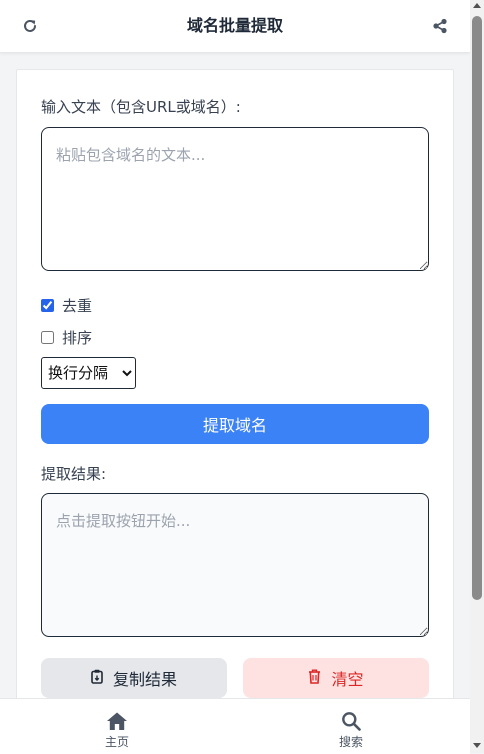 The width and height of the screenshot is (484, 754). I want to click on nav-home: 主页, so click(117, 730).